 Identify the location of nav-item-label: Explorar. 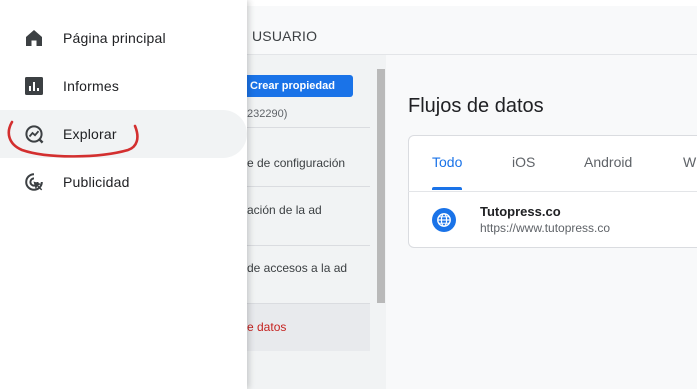
(90, 134).